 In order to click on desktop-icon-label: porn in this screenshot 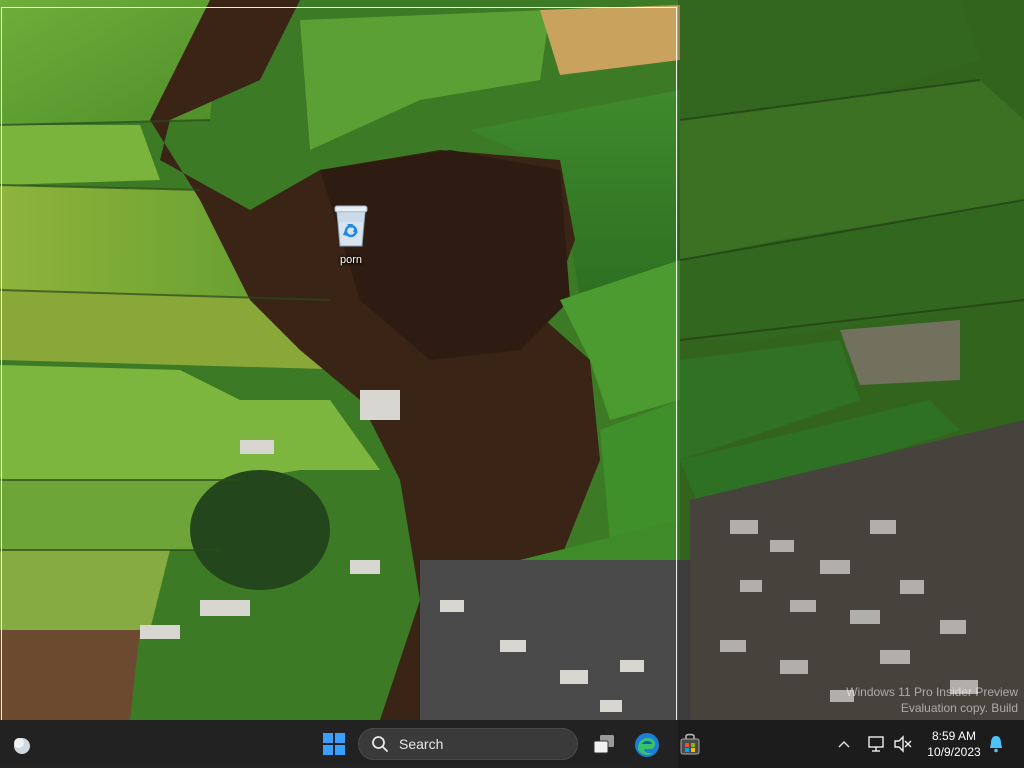, I will do `click(351, 260)`.